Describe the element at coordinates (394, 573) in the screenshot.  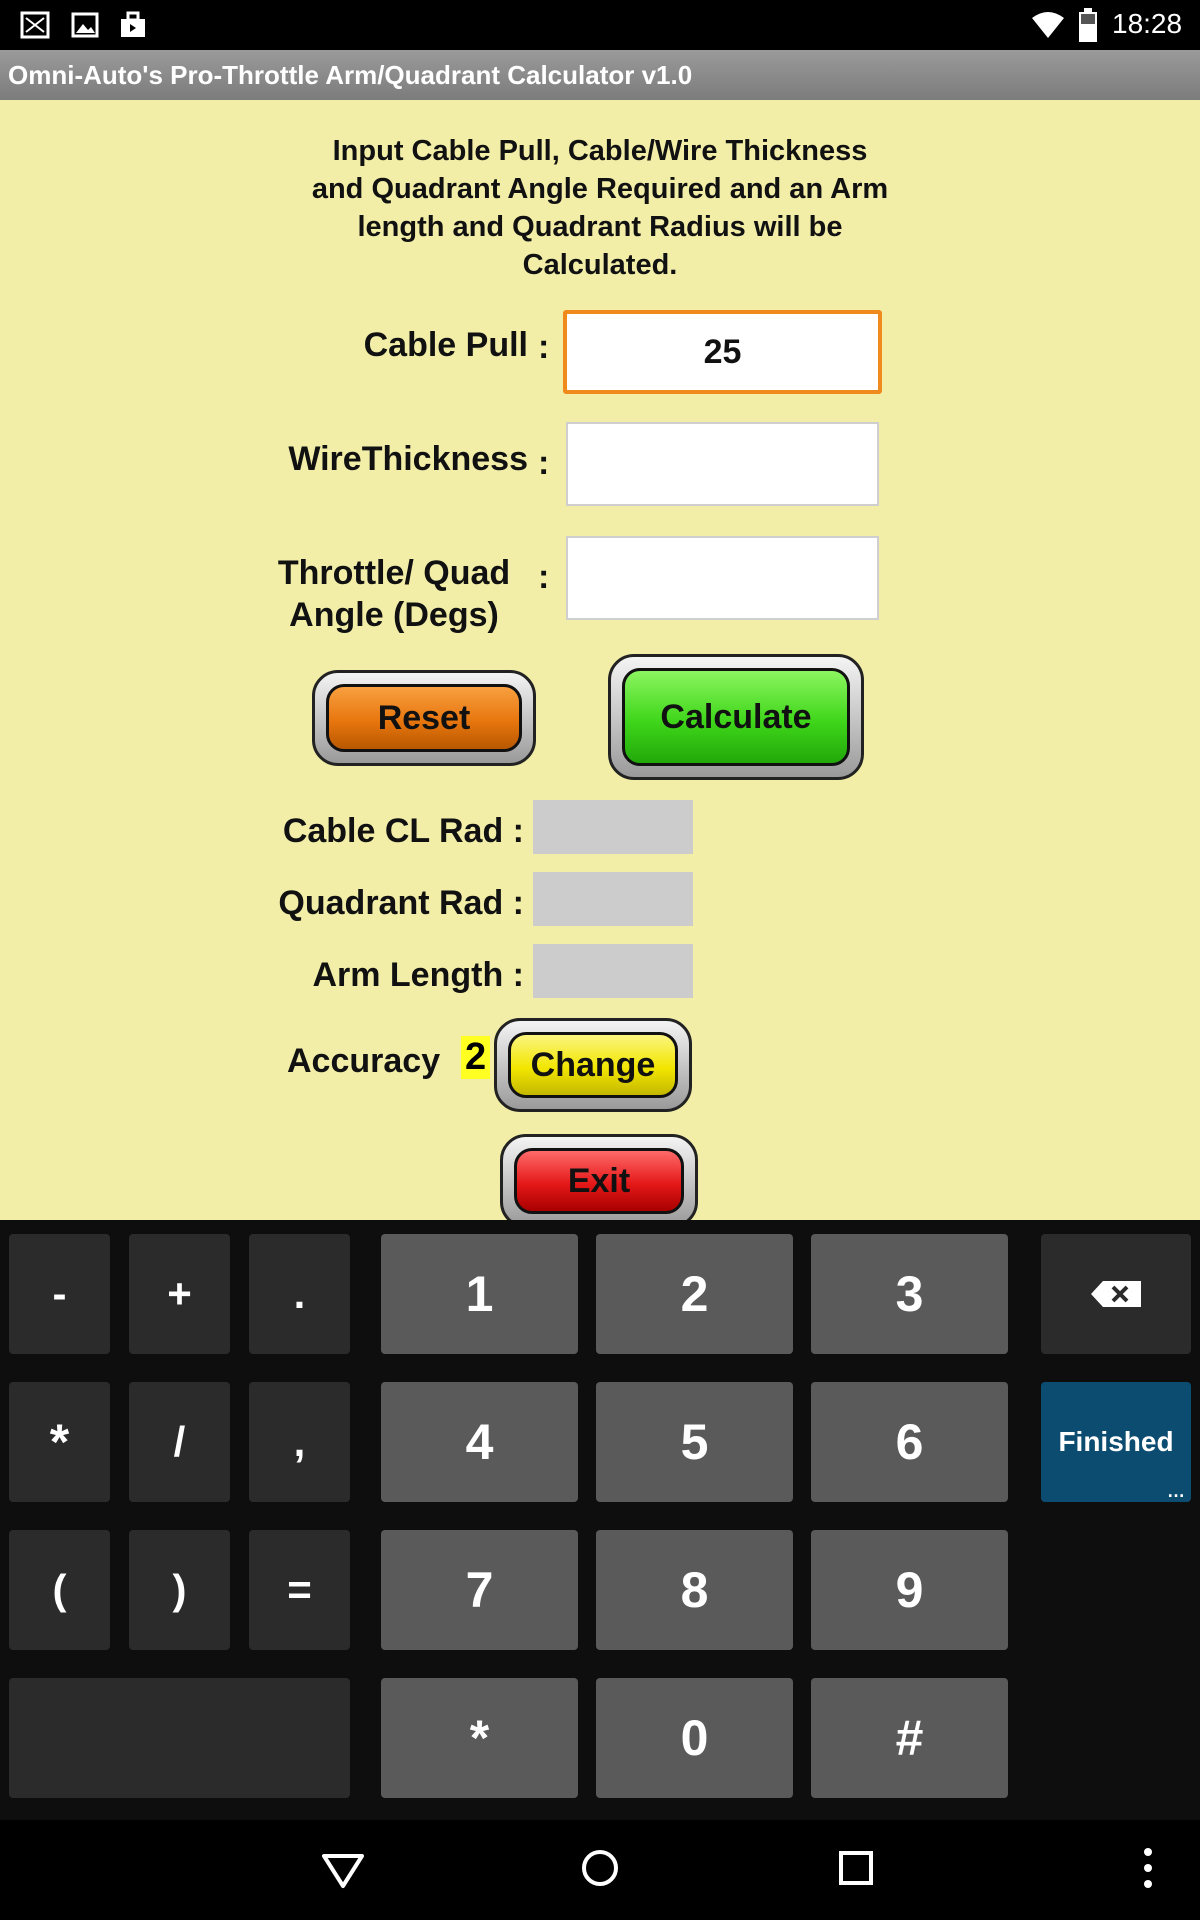
I see `angle-label-line1: Throttle/ Quad` at that location.